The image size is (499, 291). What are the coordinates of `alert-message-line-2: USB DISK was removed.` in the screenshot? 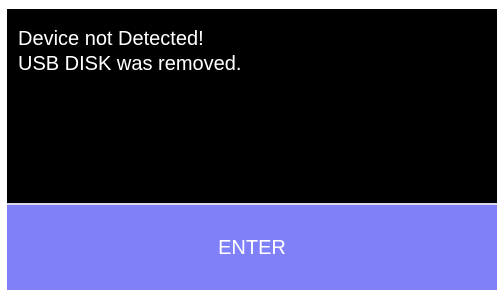 It's located at (130, 64).